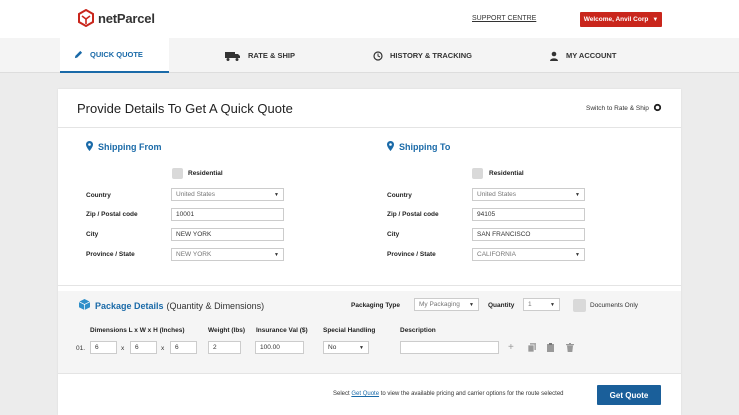 The height and width of the screenshot is (415, 739). I want to click on col-insurance: Insurance Val ($), so click(282, 330).